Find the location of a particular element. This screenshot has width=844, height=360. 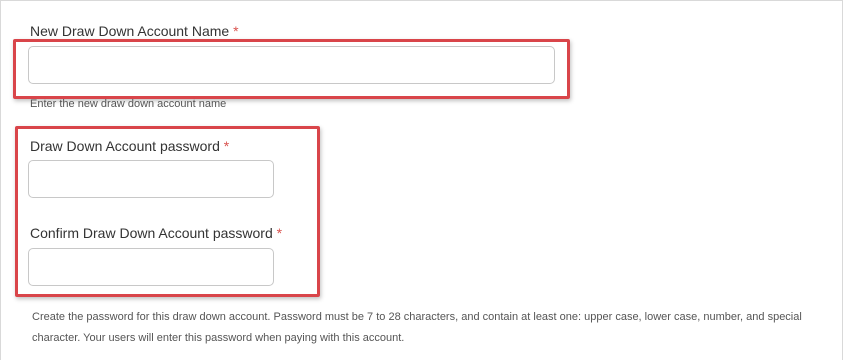

highlight-box is located at coordinates (291, 69).